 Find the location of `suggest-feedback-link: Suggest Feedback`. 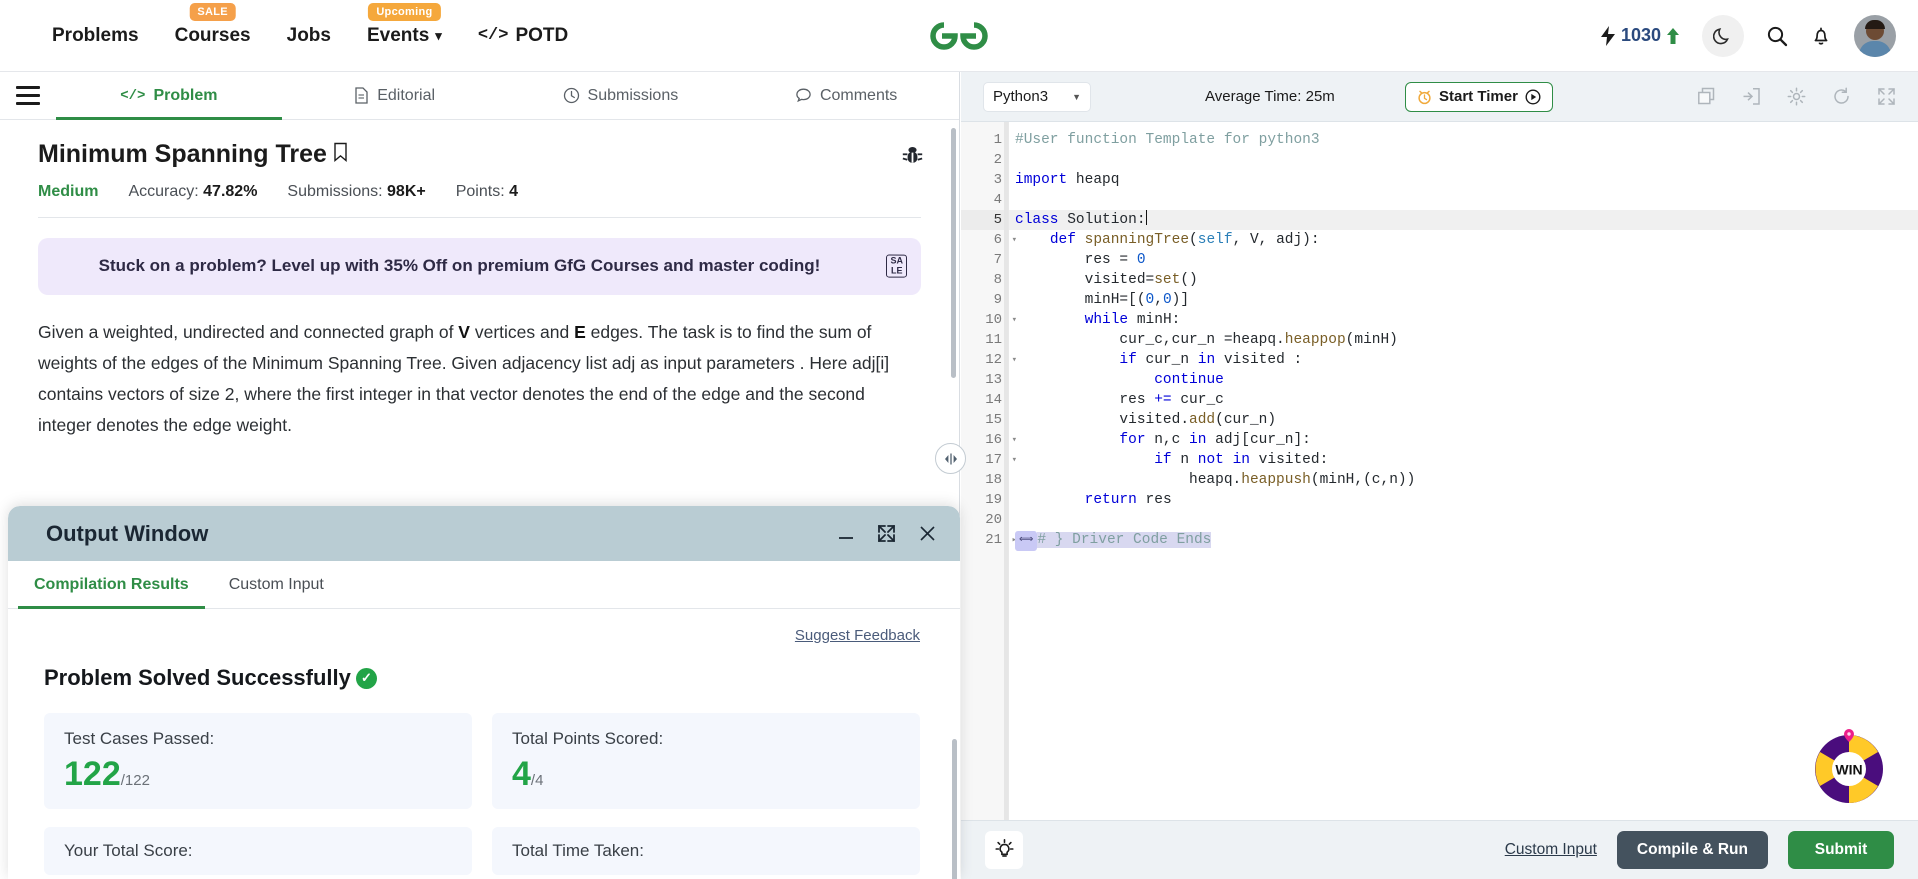

suggest-feedback-link: Suggest Feedback is located at coordinates (857, 635).